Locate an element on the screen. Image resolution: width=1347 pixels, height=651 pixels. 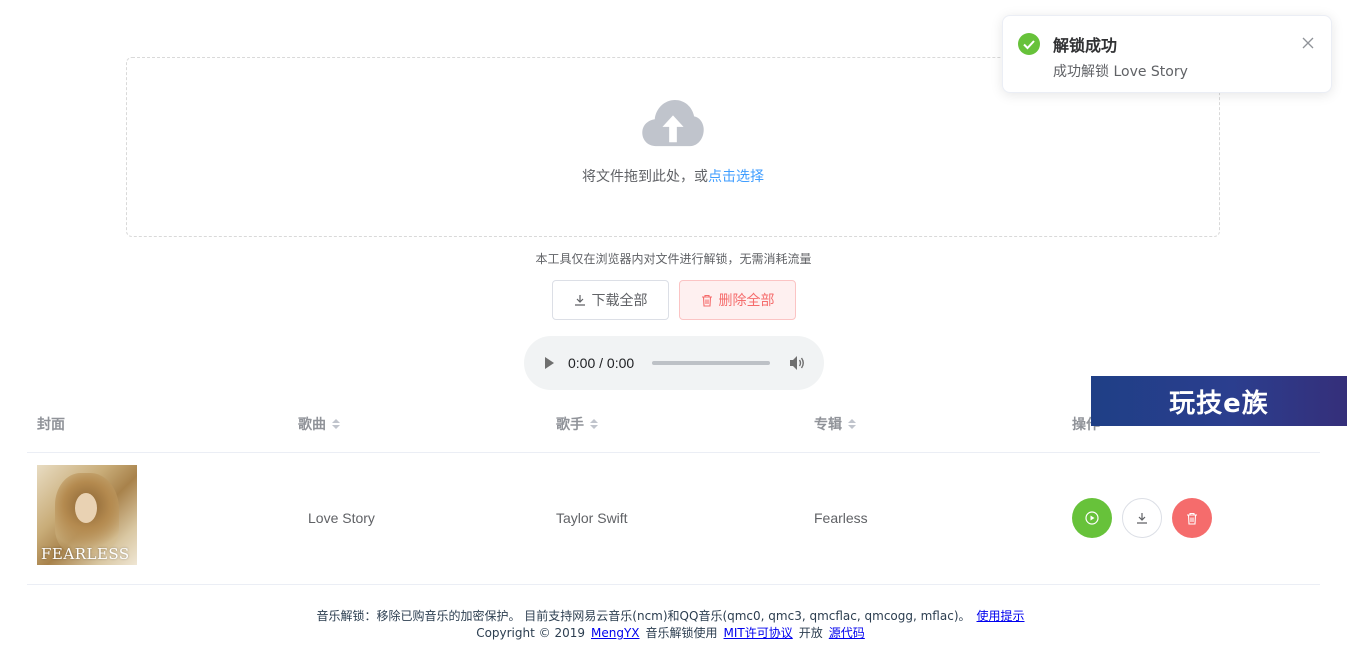
header-album: 专辑 is located at coordinates (835, 424).